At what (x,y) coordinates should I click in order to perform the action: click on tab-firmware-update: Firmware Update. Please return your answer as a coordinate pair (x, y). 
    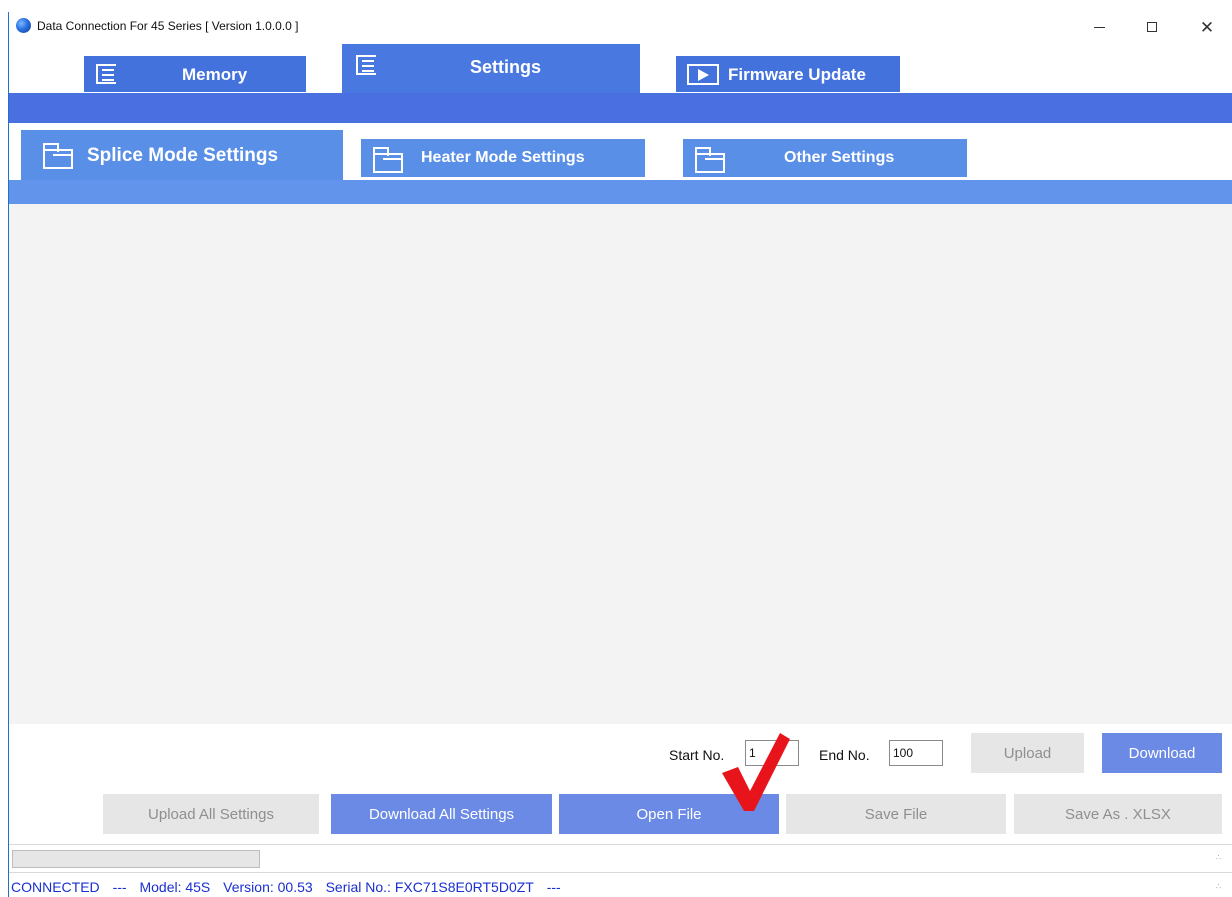
    Looking at the image, I should click on (788, 74).